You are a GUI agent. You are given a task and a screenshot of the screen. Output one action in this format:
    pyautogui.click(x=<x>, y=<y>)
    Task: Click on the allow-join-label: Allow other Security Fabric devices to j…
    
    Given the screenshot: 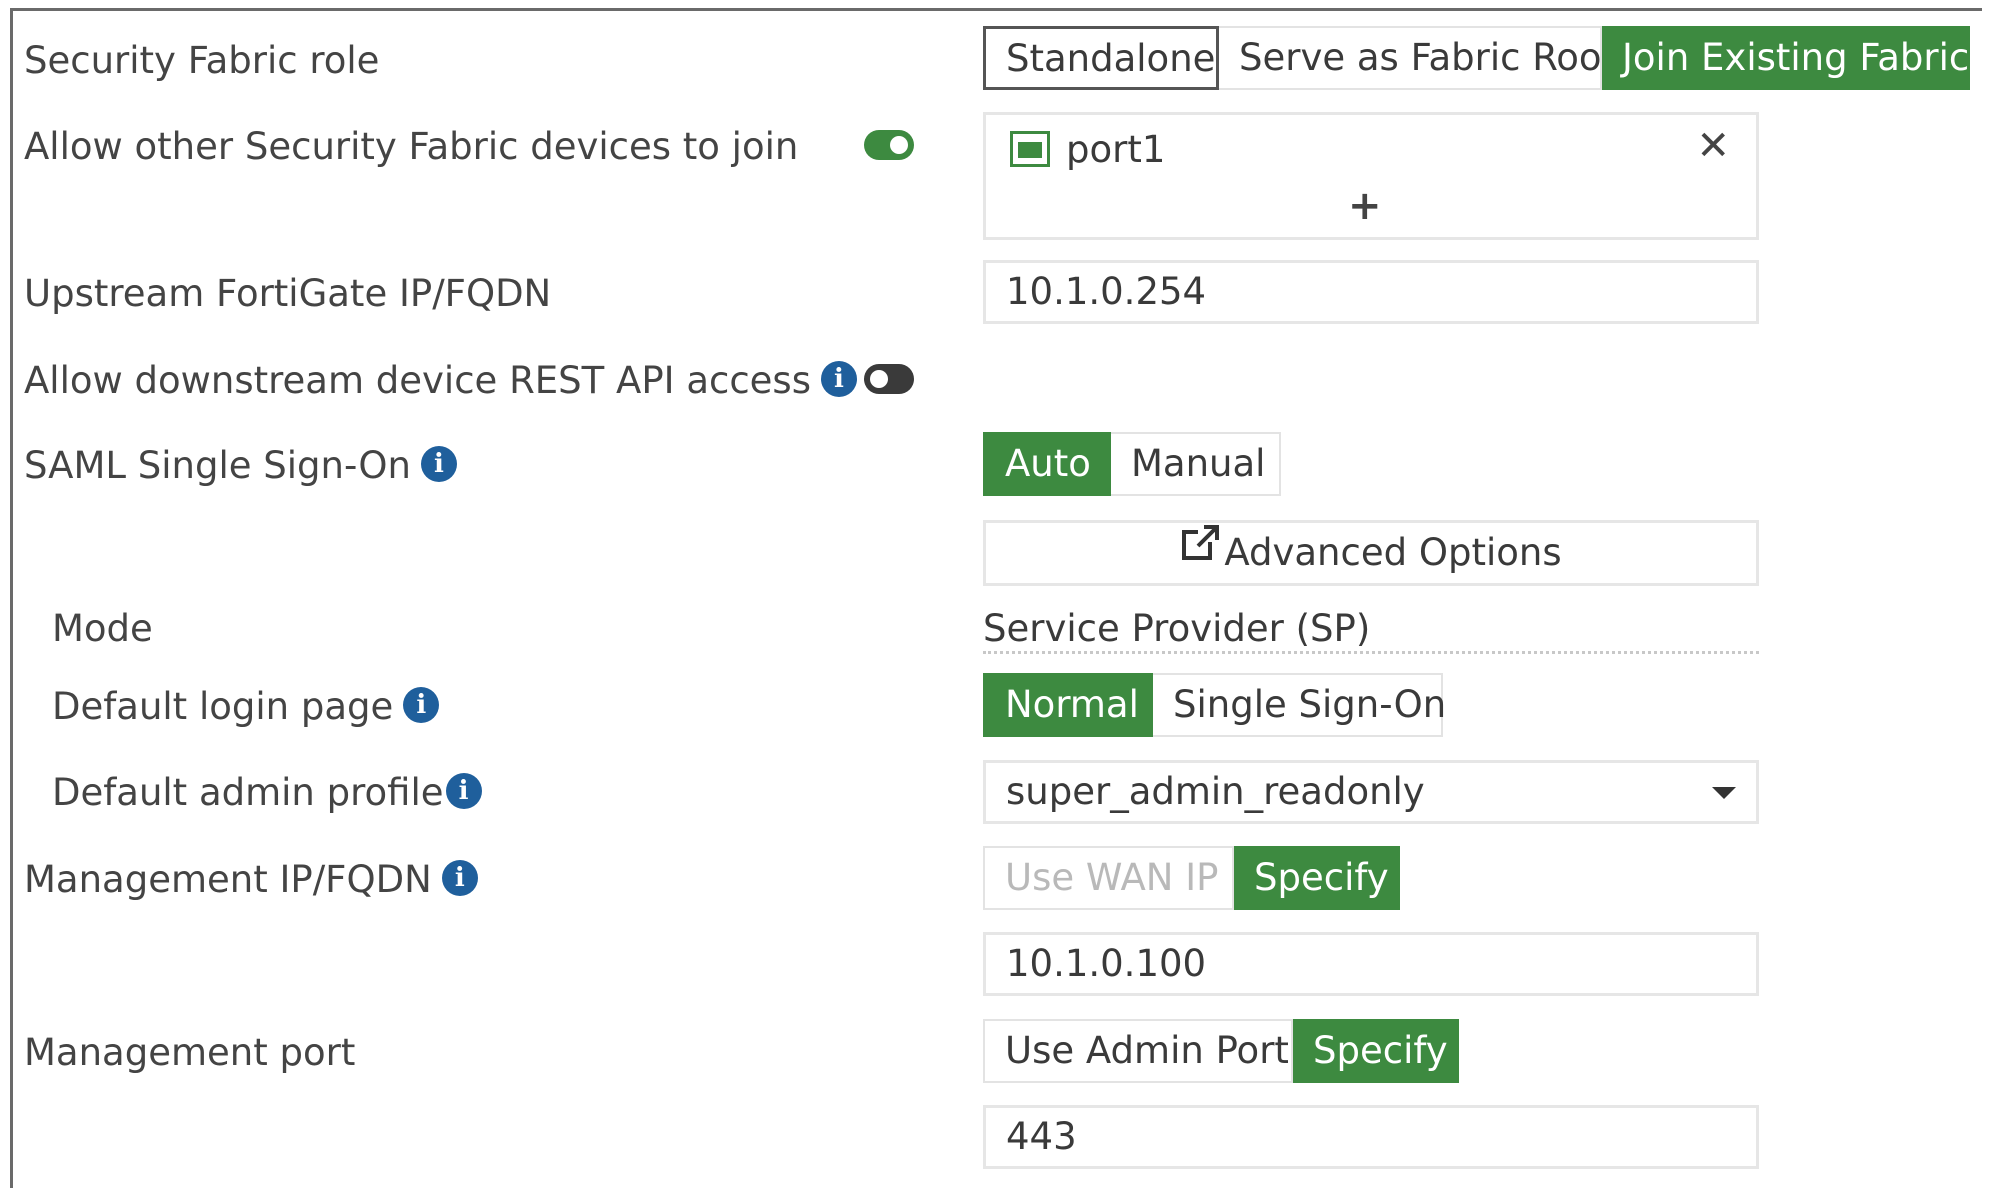 What is the action you would take?
    pyautogui.click(x=411, y=146)
    